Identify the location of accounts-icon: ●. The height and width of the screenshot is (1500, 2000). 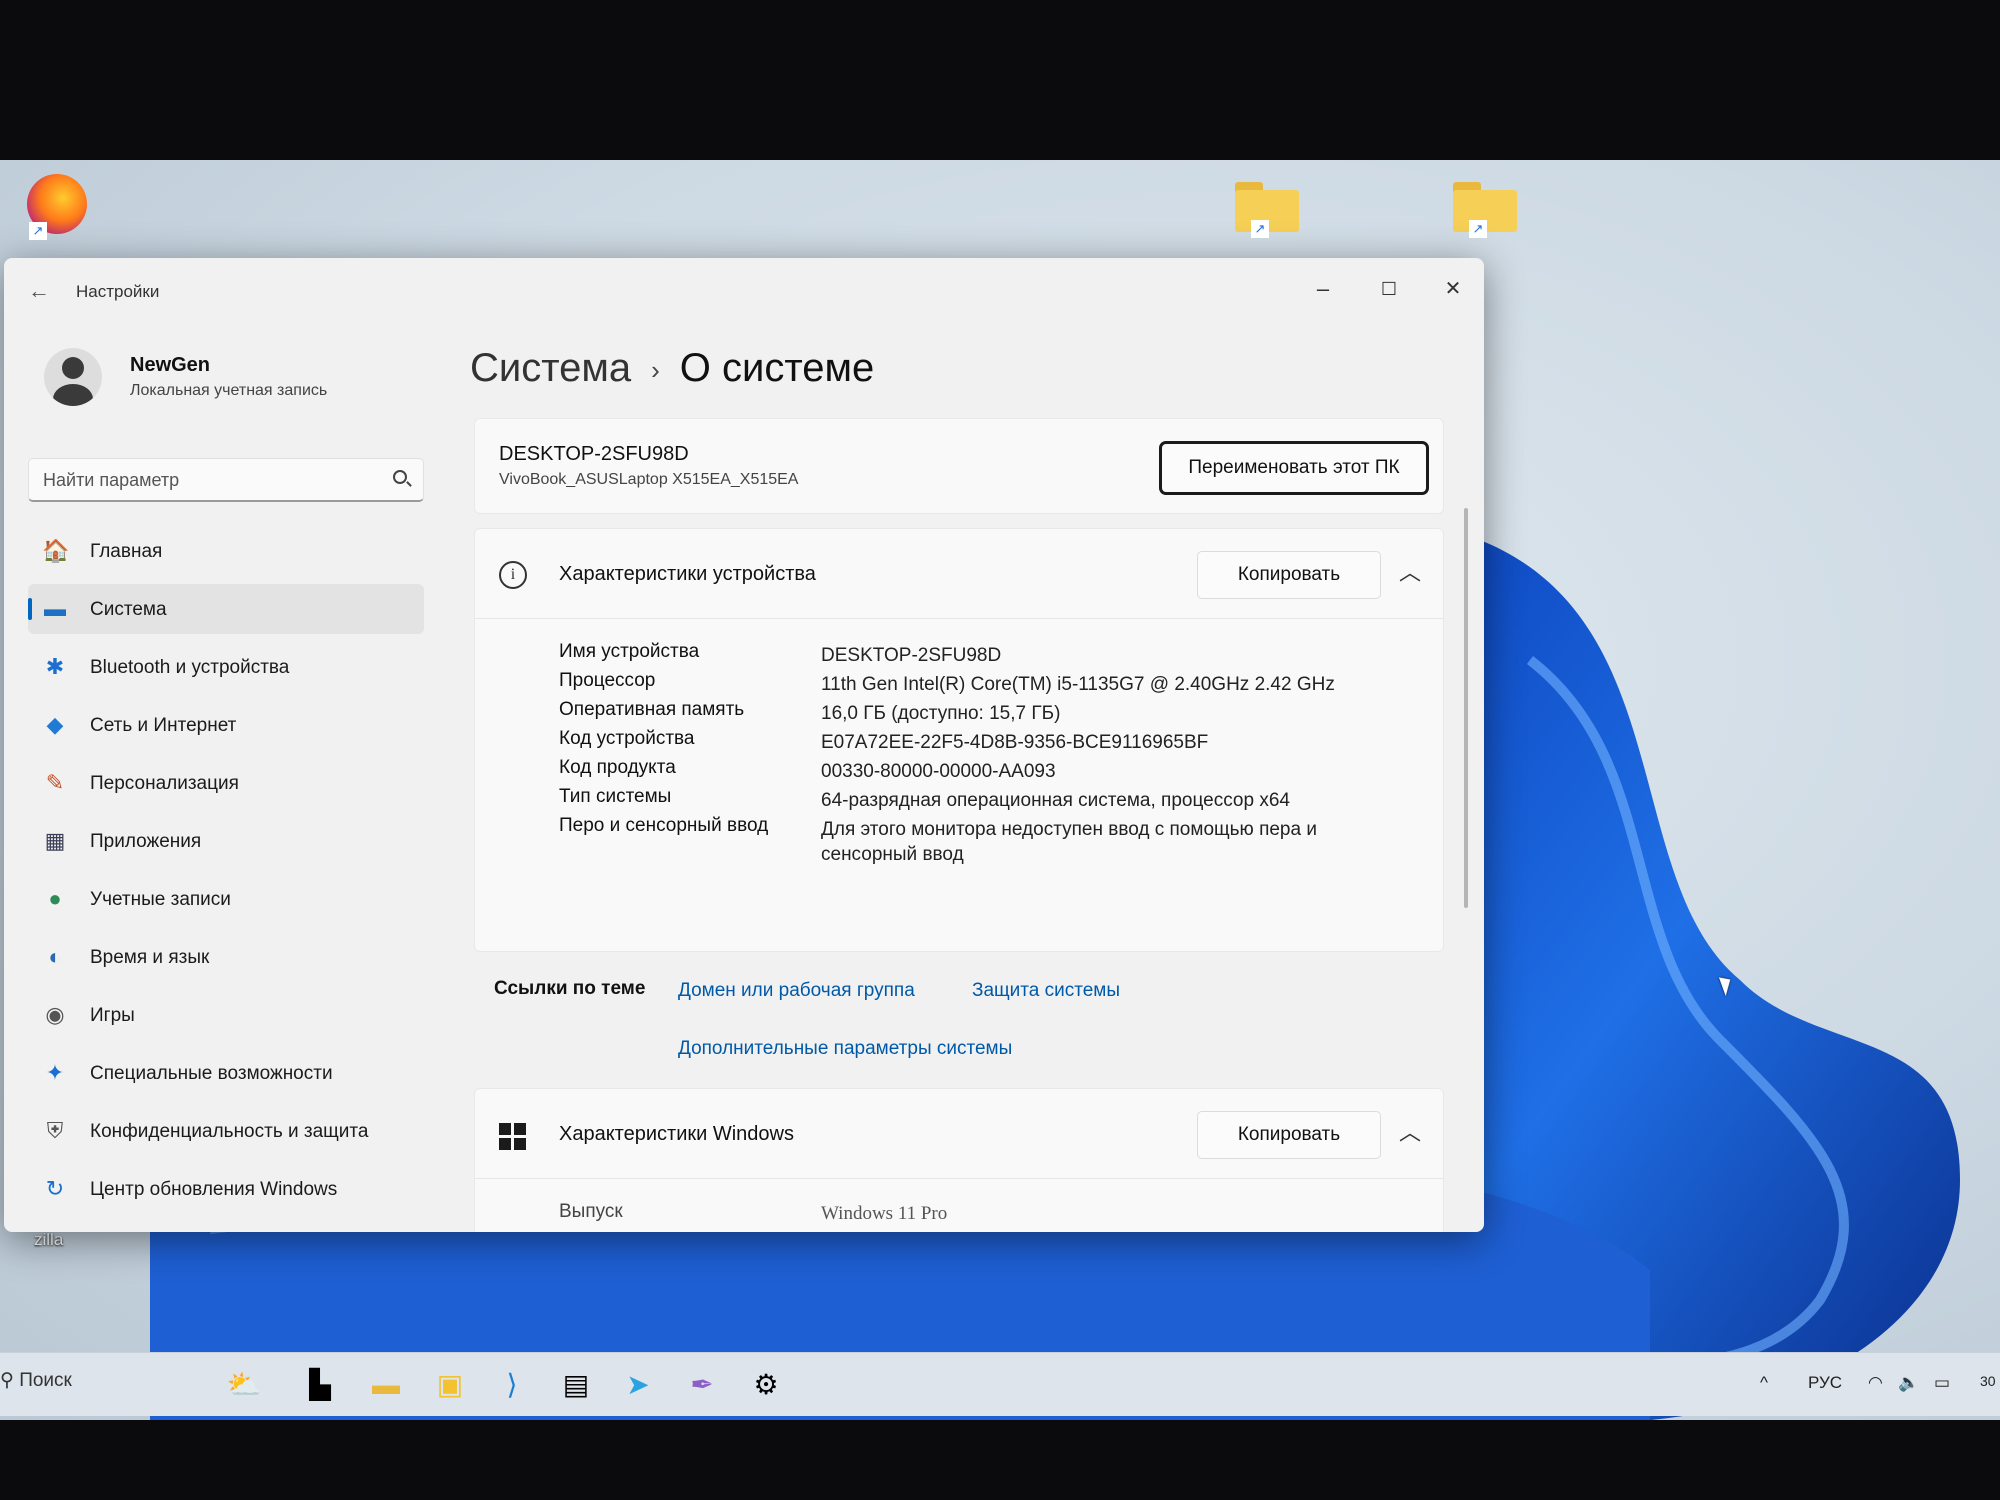
(55, 898).